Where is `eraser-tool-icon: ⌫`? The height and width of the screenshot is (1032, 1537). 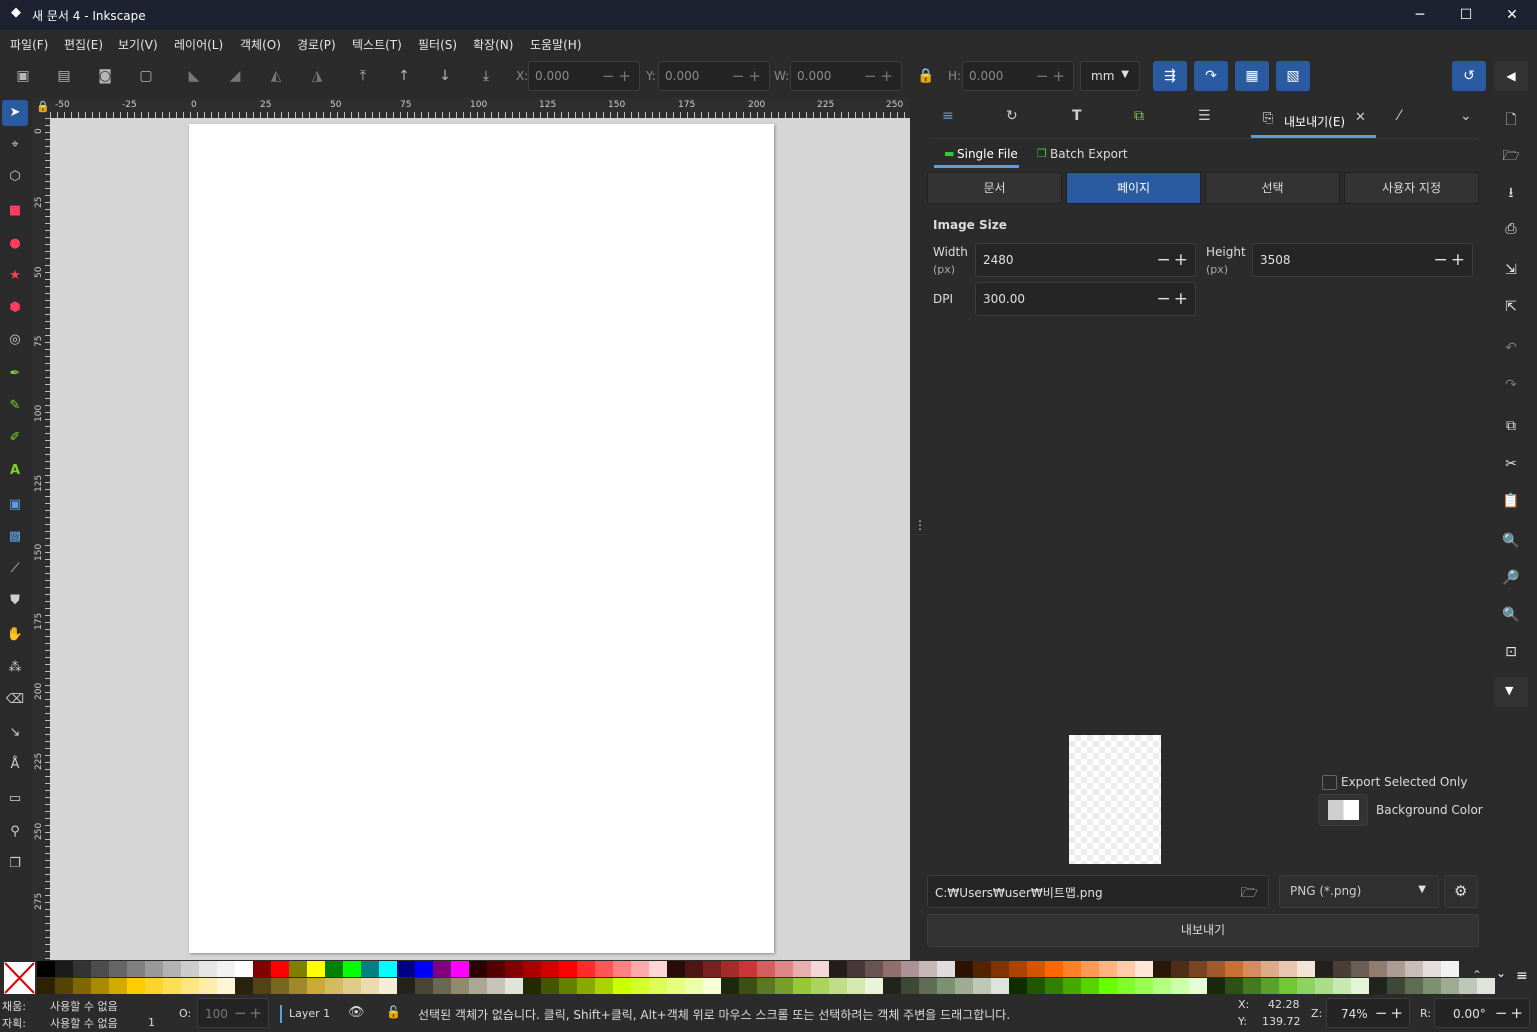
eraser-tool-icon: ⌫ is located at coordinates (15, 700).